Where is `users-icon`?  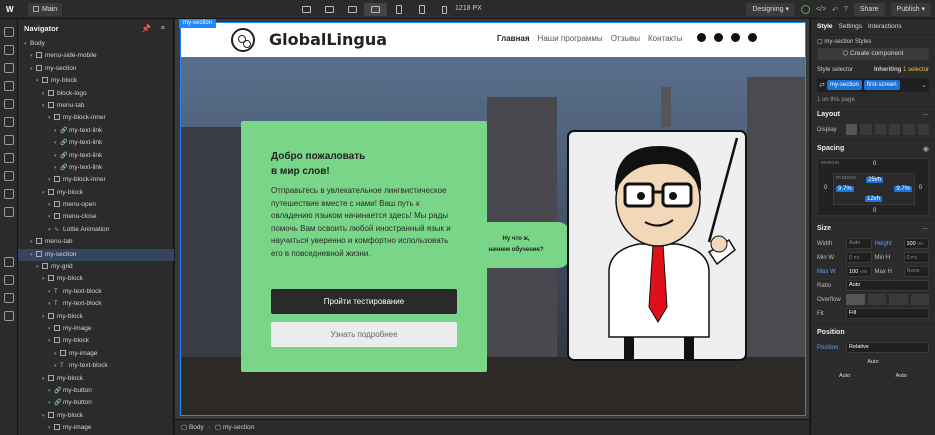 users-icon is located at coordinates (8, 176).